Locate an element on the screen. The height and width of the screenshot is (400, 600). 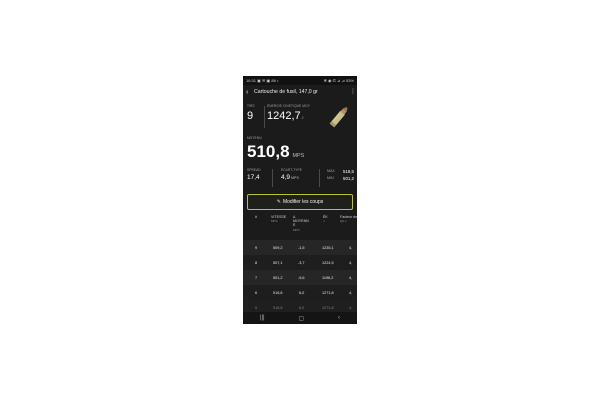
max-value: 518,5 is located at coordinates (348, 171).